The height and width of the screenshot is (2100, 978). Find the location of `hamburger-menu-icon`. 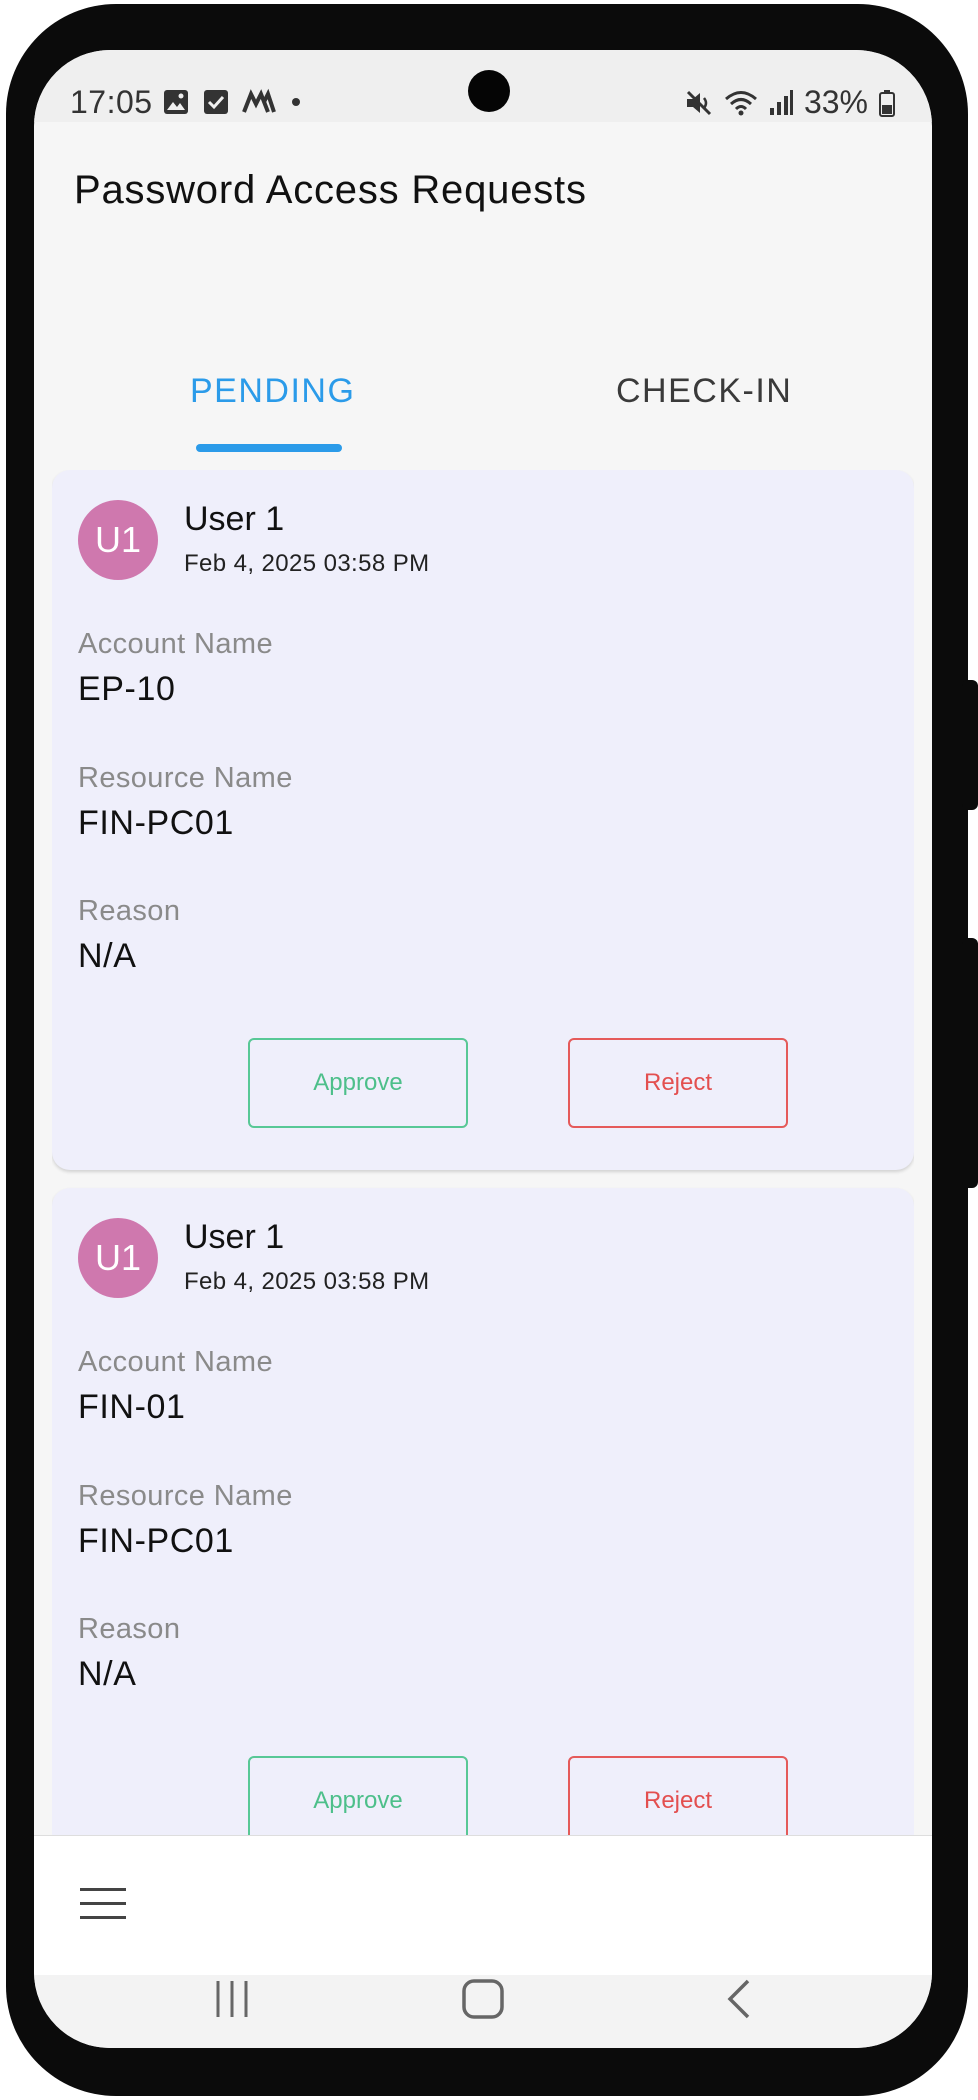

hamburger-menu-icon is located at coordinates (103, 1904).